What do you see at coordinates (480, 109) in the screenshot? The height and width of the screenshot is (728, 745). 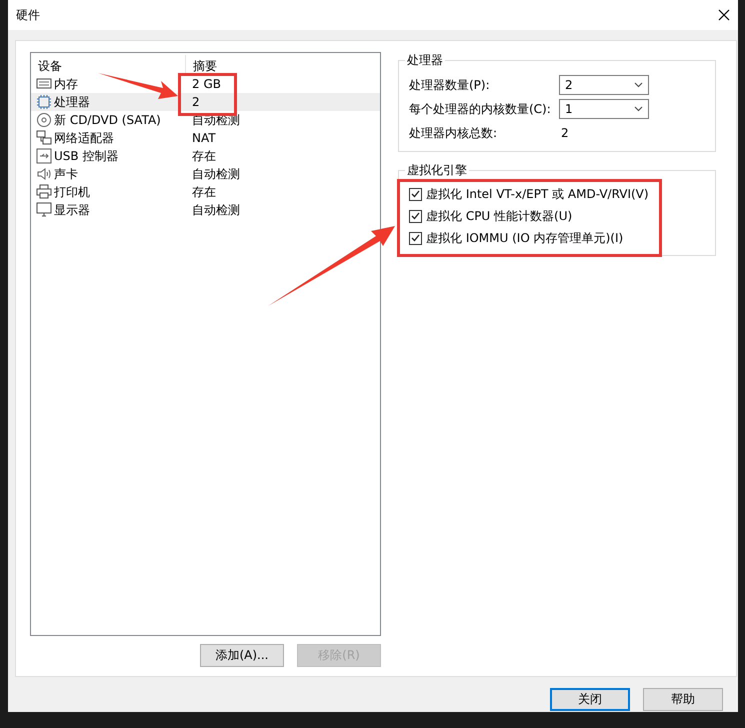 I see `field-label: 每个处理器的内核数量(C):` at bounding box center [480, 109].